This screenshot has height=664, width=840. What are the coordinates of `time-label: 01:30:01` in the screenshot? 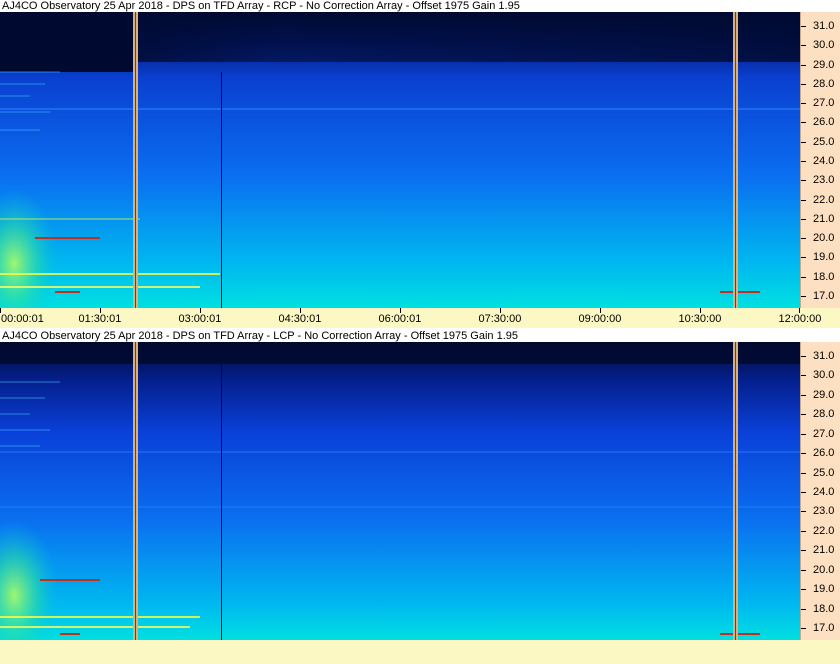 It's located at (100, 319).